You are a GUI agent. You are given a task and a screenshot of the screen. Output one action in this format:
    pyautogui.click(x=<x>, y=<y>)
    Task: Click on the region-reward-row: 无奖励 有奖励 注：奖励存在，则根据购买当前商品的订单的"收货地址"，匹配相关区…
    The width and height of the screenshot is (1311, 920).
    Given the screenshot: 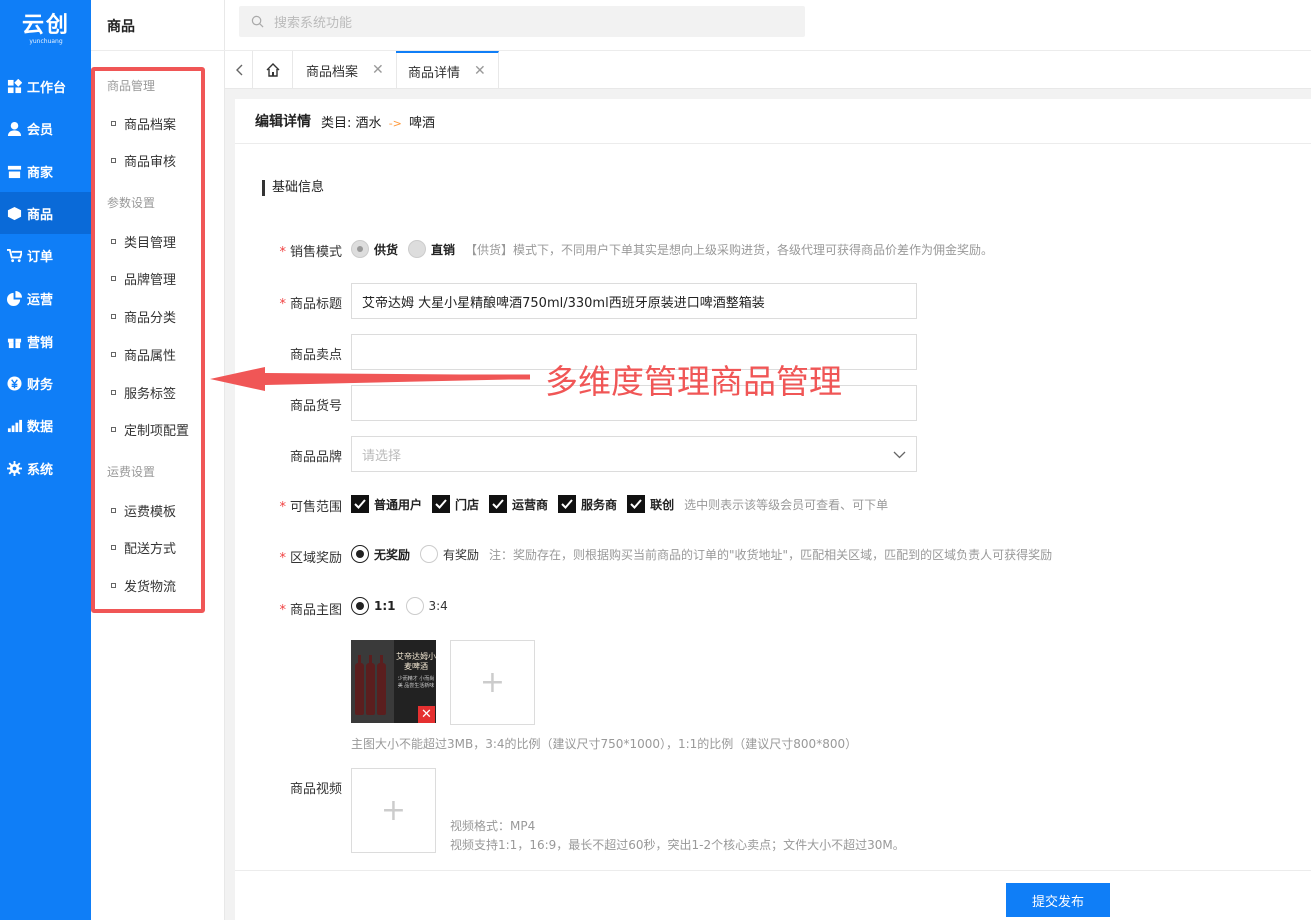 What is the action you would take?
    pyautogui.click(x=701, y=554)
    